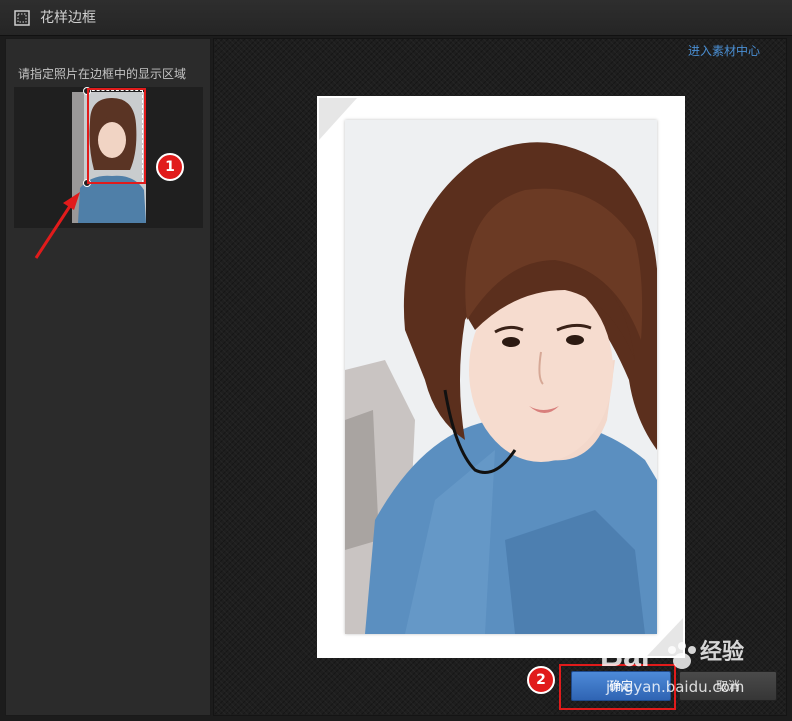  What do you see at coordinates (617, 687) in the screenshot?
I see `annotation-box-confirm` at bounding box center [617, 687].